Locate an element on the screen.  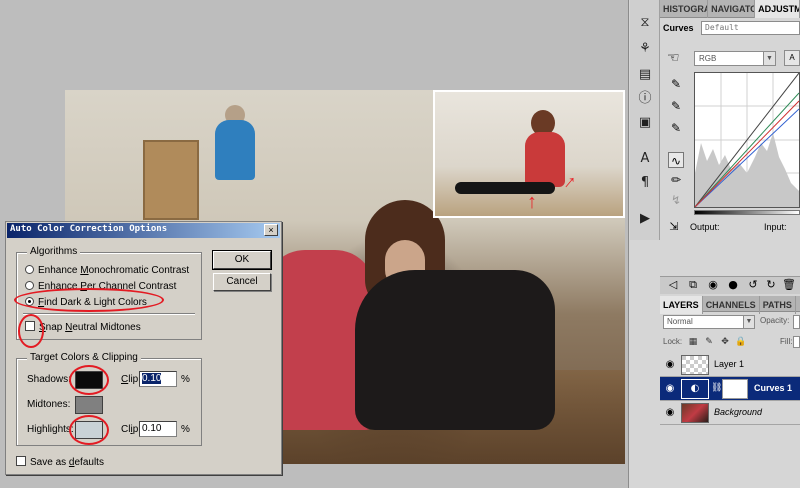
midtones-swatch is located at coordinates (89, 405).